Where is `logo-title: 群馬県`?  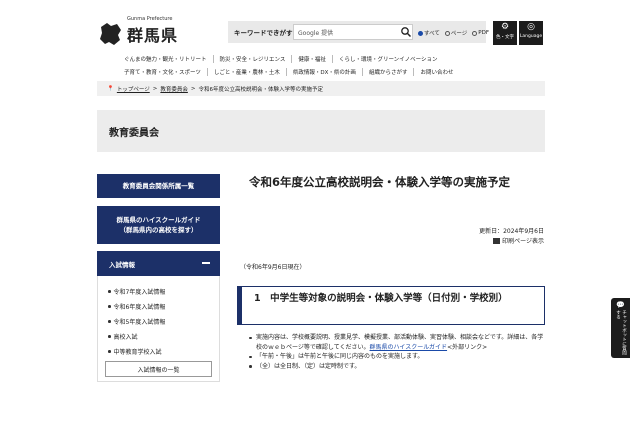 logo-title: 群馬県 is located at coordinates (153, 35).